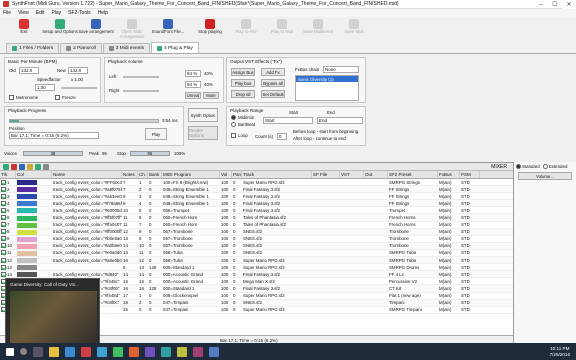  Describe the element at coordinates (8, 253) in the screenshot. I see `track-number: 11` at that location.